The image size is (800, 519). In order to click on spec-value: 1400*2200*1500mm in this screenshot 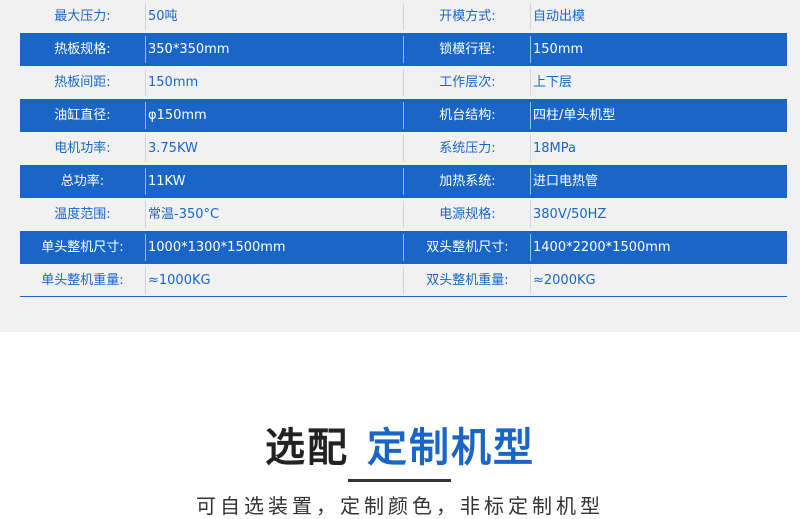, I will do `click(602, 247)`.